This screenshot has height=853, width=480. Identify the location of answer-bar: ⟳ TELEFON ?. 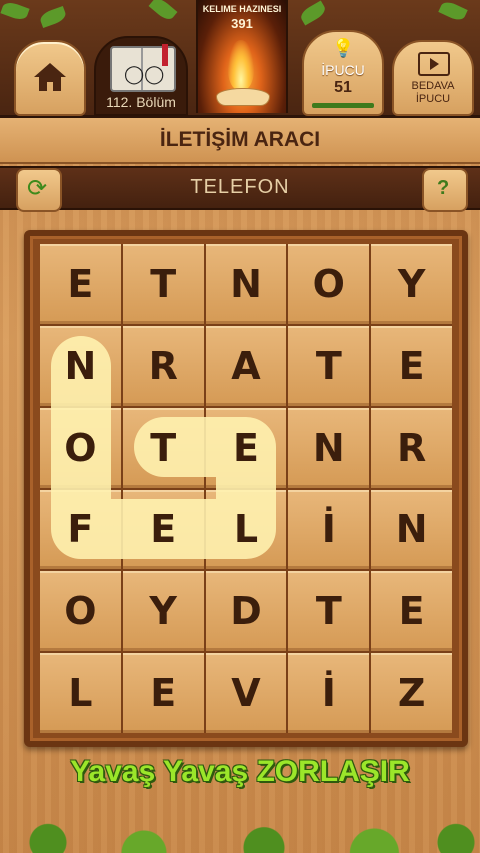
(240, 189).